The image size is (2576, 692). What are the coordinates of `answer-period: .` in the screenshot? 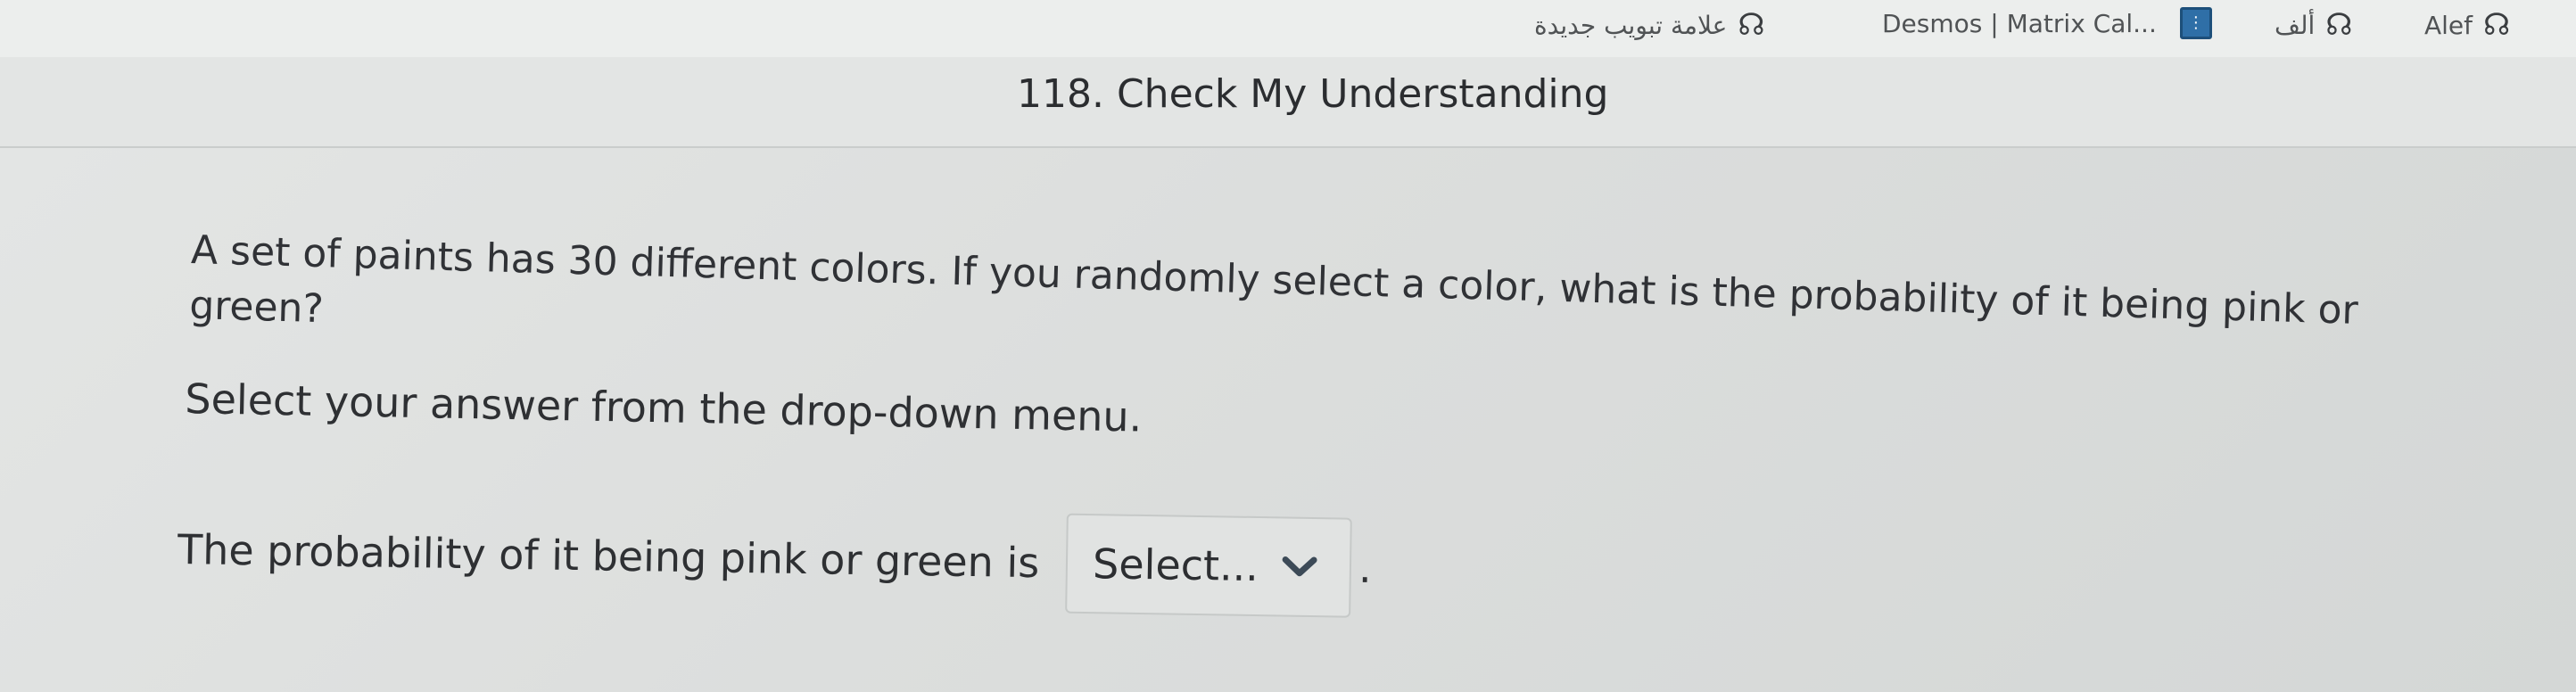 It's located at (1365, 568).